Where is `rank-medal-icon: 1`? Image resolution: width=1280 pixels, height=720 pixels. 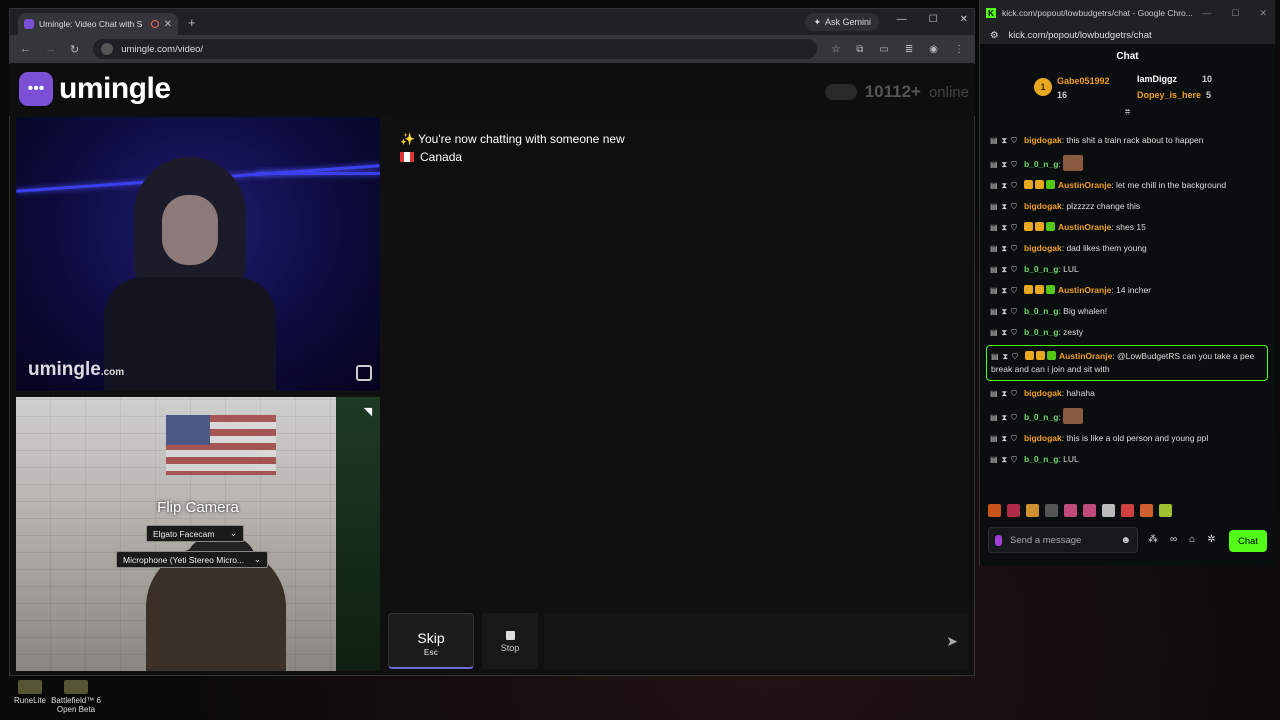
rank-medal-icon: 1 is located at coordinates (1043, 87).